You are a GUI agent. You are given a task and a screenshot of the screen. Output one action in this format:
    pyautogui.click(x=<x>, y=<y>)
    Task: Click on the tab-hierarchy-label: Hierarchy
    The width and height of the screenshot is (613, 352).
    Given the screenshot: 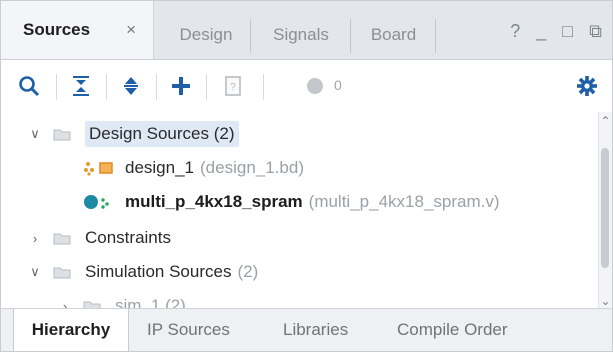 What is the action you would take?
    pyautogui.click(x=71, y=329)
    